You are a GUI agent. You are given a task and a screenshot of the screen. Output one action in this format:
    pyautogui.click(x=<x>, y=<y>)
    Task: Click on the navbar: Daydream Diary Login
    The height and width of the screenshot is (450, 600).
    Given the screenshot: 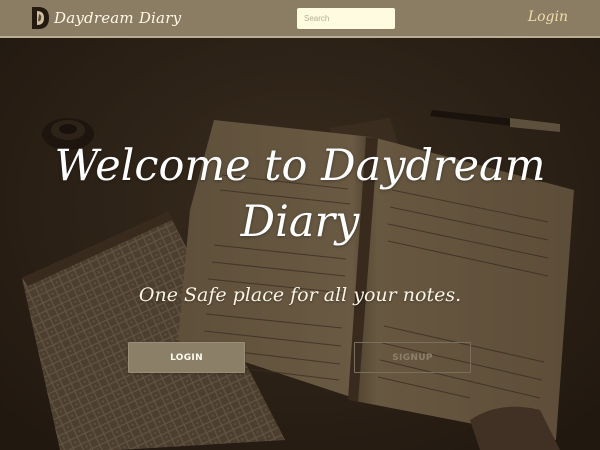 What is the action you would take?
    pyautogui.click(x=300, y=19)
    